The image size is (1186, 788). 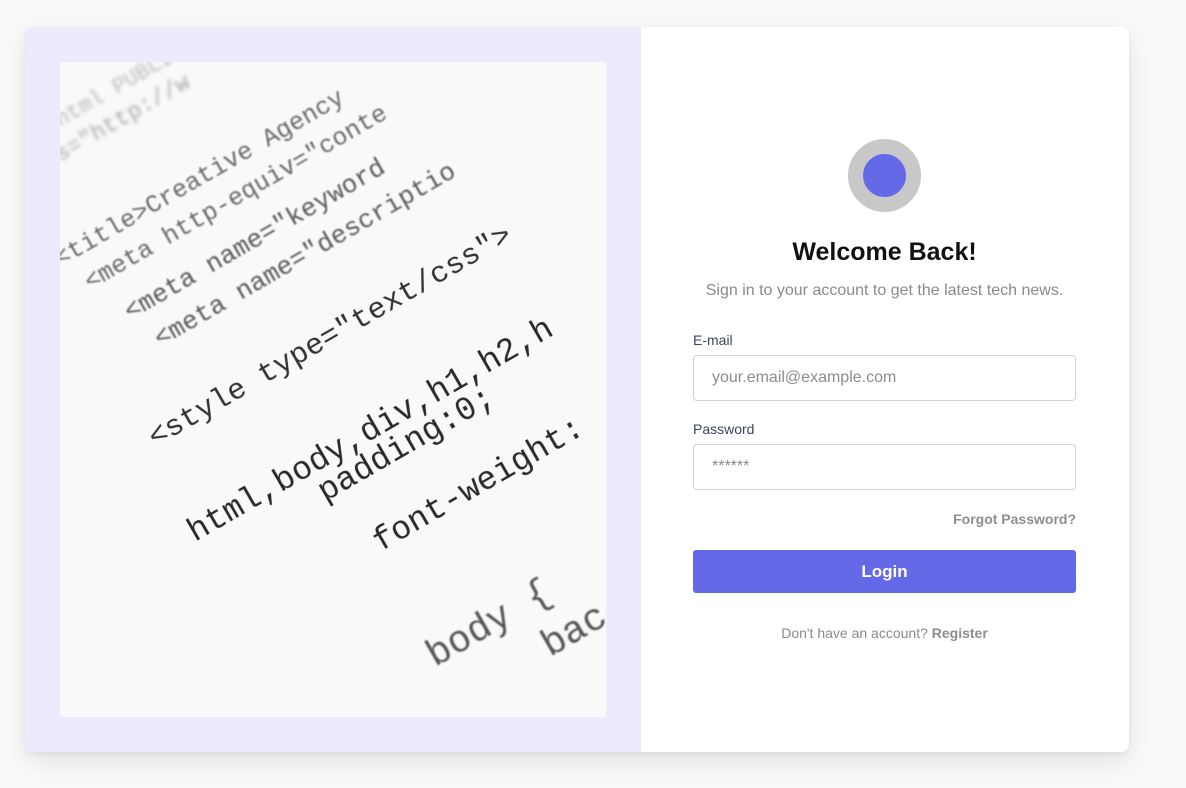 I want to click on page-title: Welcome Back!, so click(x=884, y=252).